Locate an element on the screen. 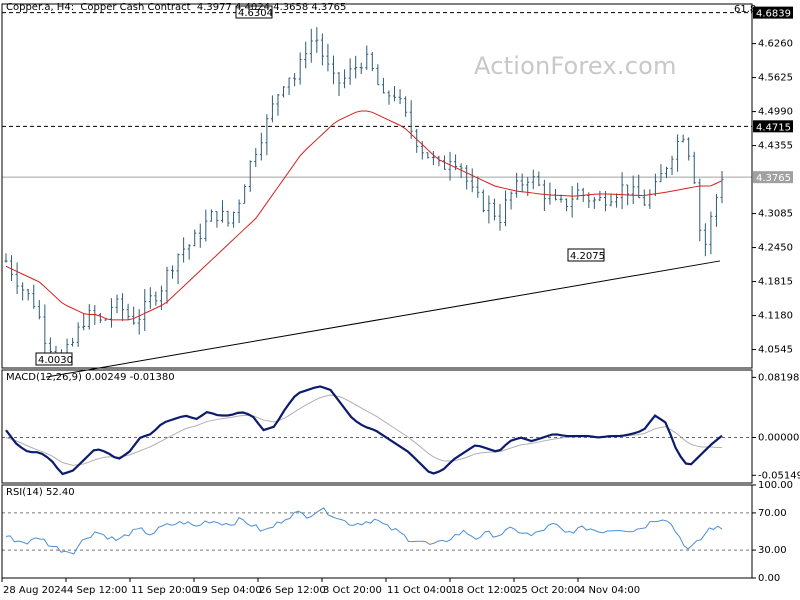  time-tick-label: 4 Sep 12:00 is located at coordinates (97, 590).